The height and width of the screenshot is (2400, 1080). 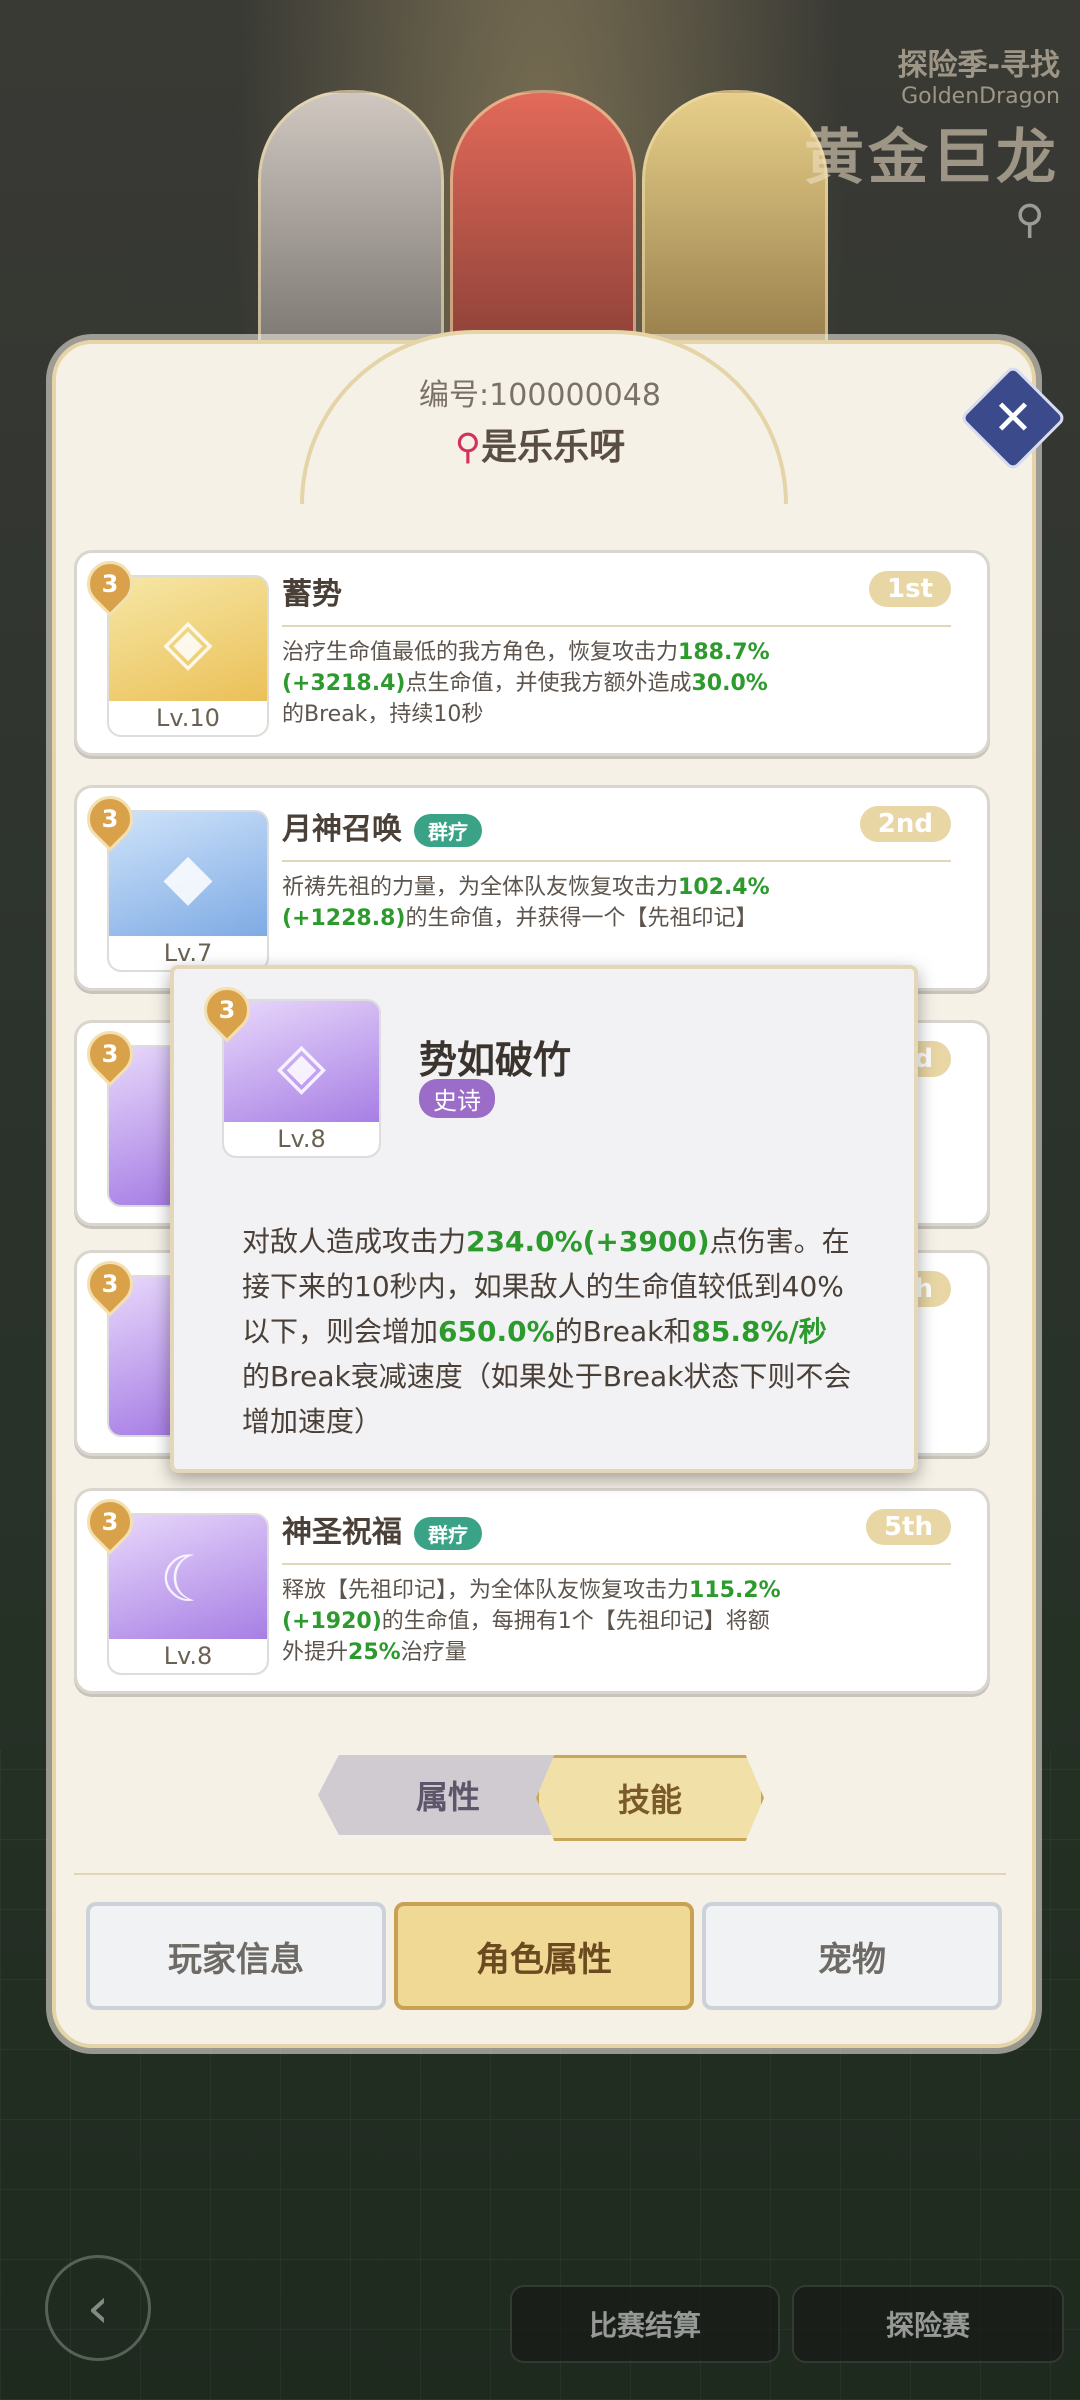 What do you see at coordinates (908, 1527) in the screenshot?
I see `skill-rank: 5th` at bounding box center [908, 1527].